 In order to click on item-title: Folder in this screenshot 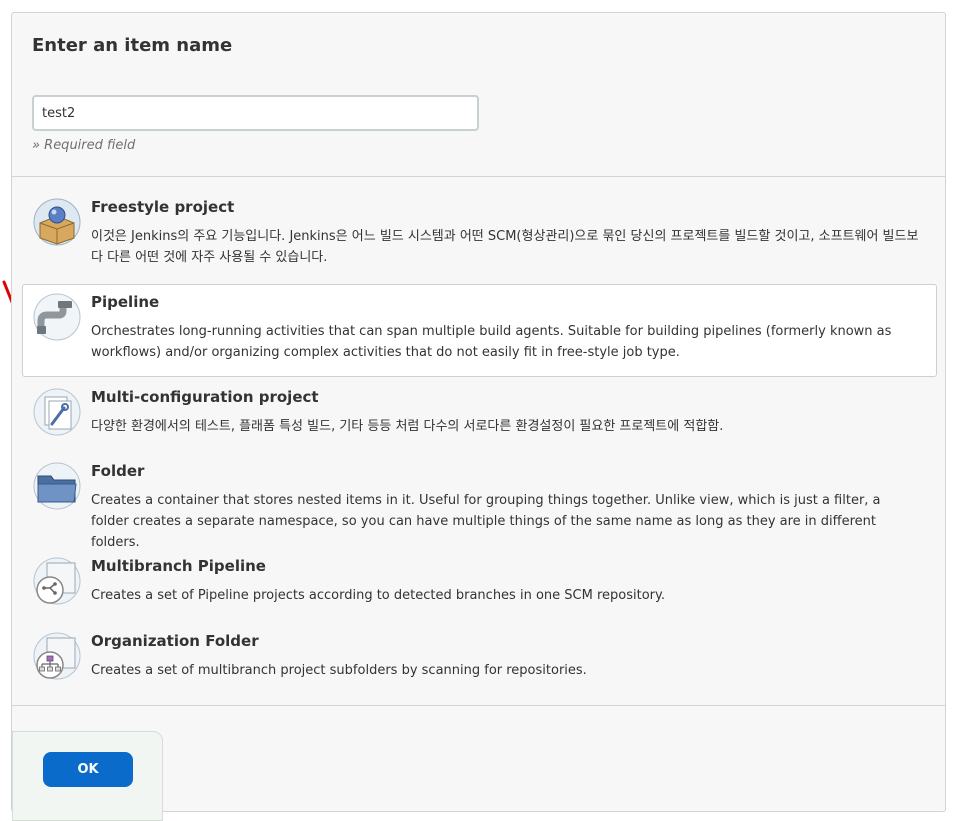, I will do `click(118, 471)`.